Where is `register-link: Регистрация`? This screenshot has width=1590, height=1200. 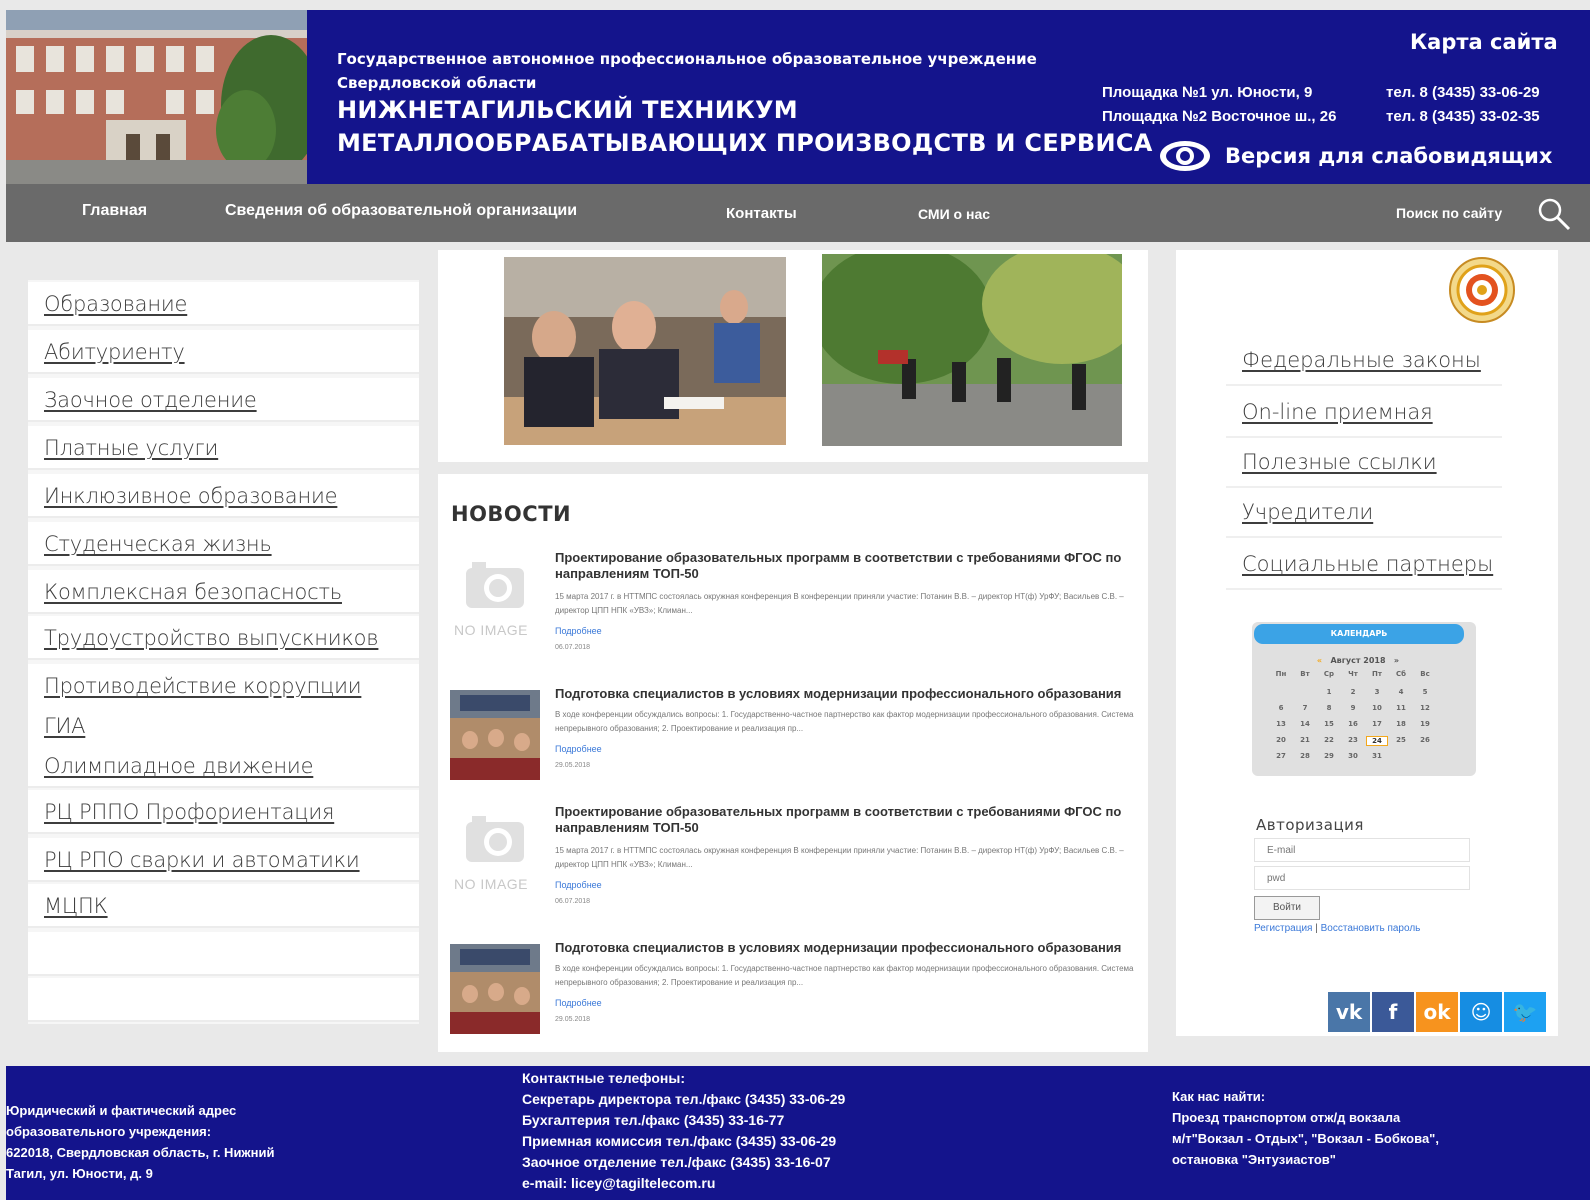
register-link: Регистрация is located at coordinates (1283, 928).